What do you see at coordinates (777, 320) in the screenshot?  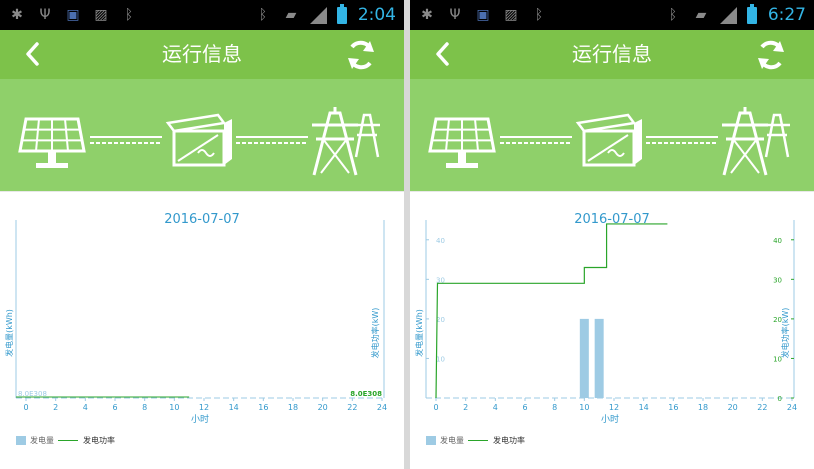 I see `right-tick-label: 20` at bounding box center [777, 320].